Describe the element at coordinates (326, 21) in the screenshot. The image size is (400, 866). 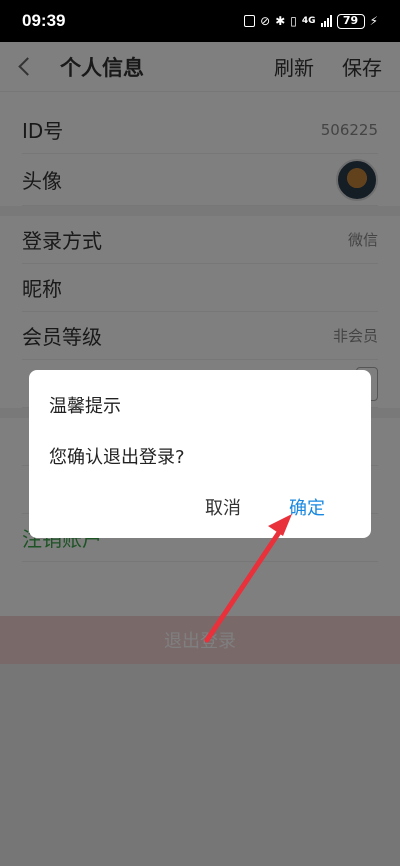
I see `signal-icon` at that location.